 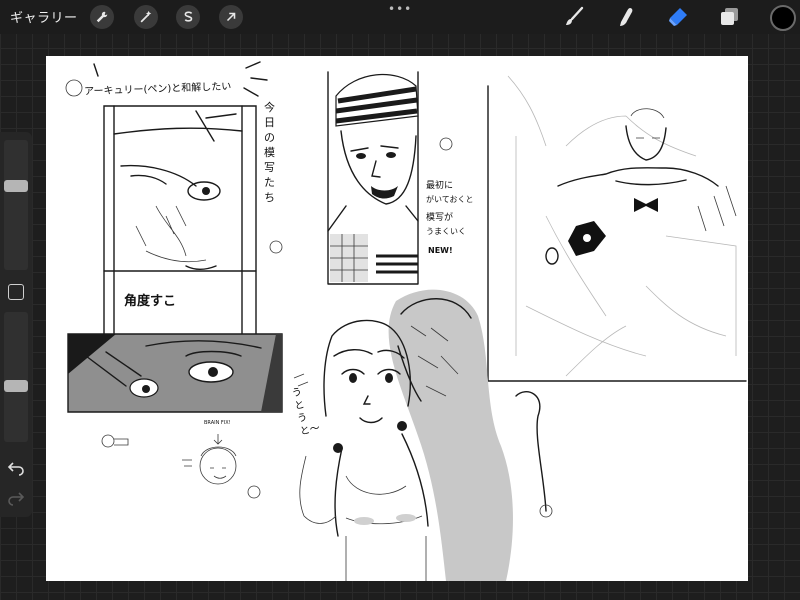 What do you see at coordinates (626, 17) in the screenshot?
I see `smudge-finger-icon` at bounding box center [626, 17].